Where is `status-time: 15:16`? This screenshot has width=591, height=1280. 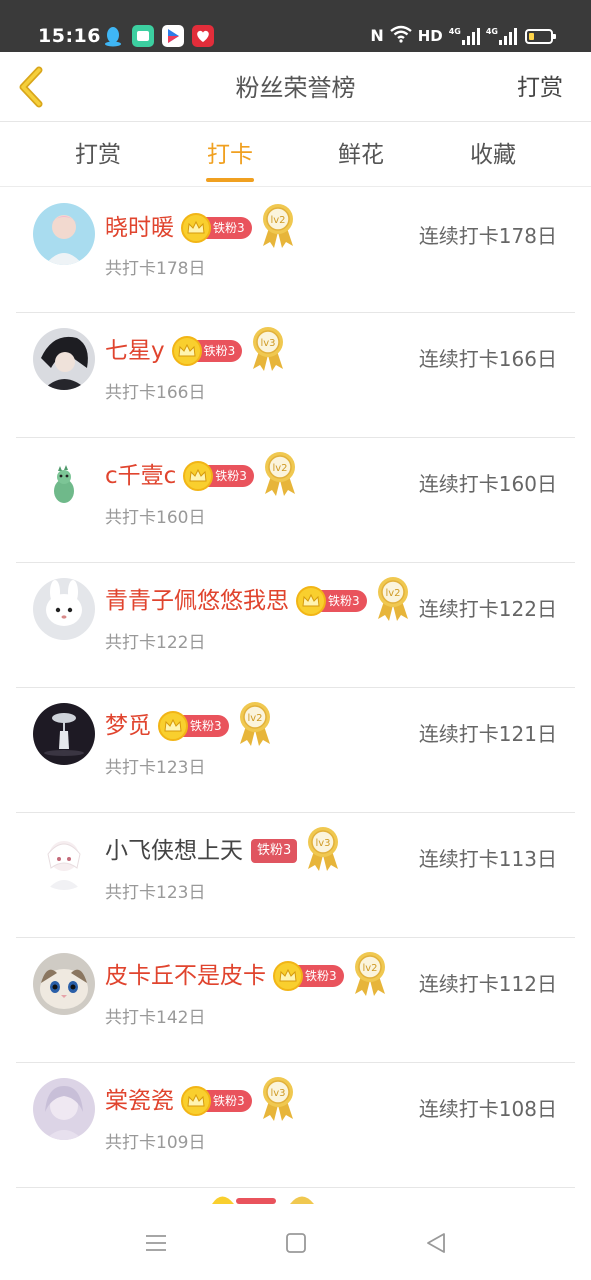
status-time: 15:16 is located at coordinates (69, 36).